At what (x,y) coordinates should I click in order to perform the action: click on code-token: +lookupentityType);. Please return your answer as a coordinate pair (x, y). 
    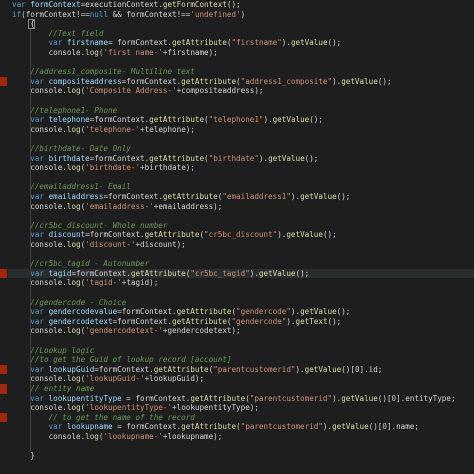
    Looking at the image, I should click on (215, 408).